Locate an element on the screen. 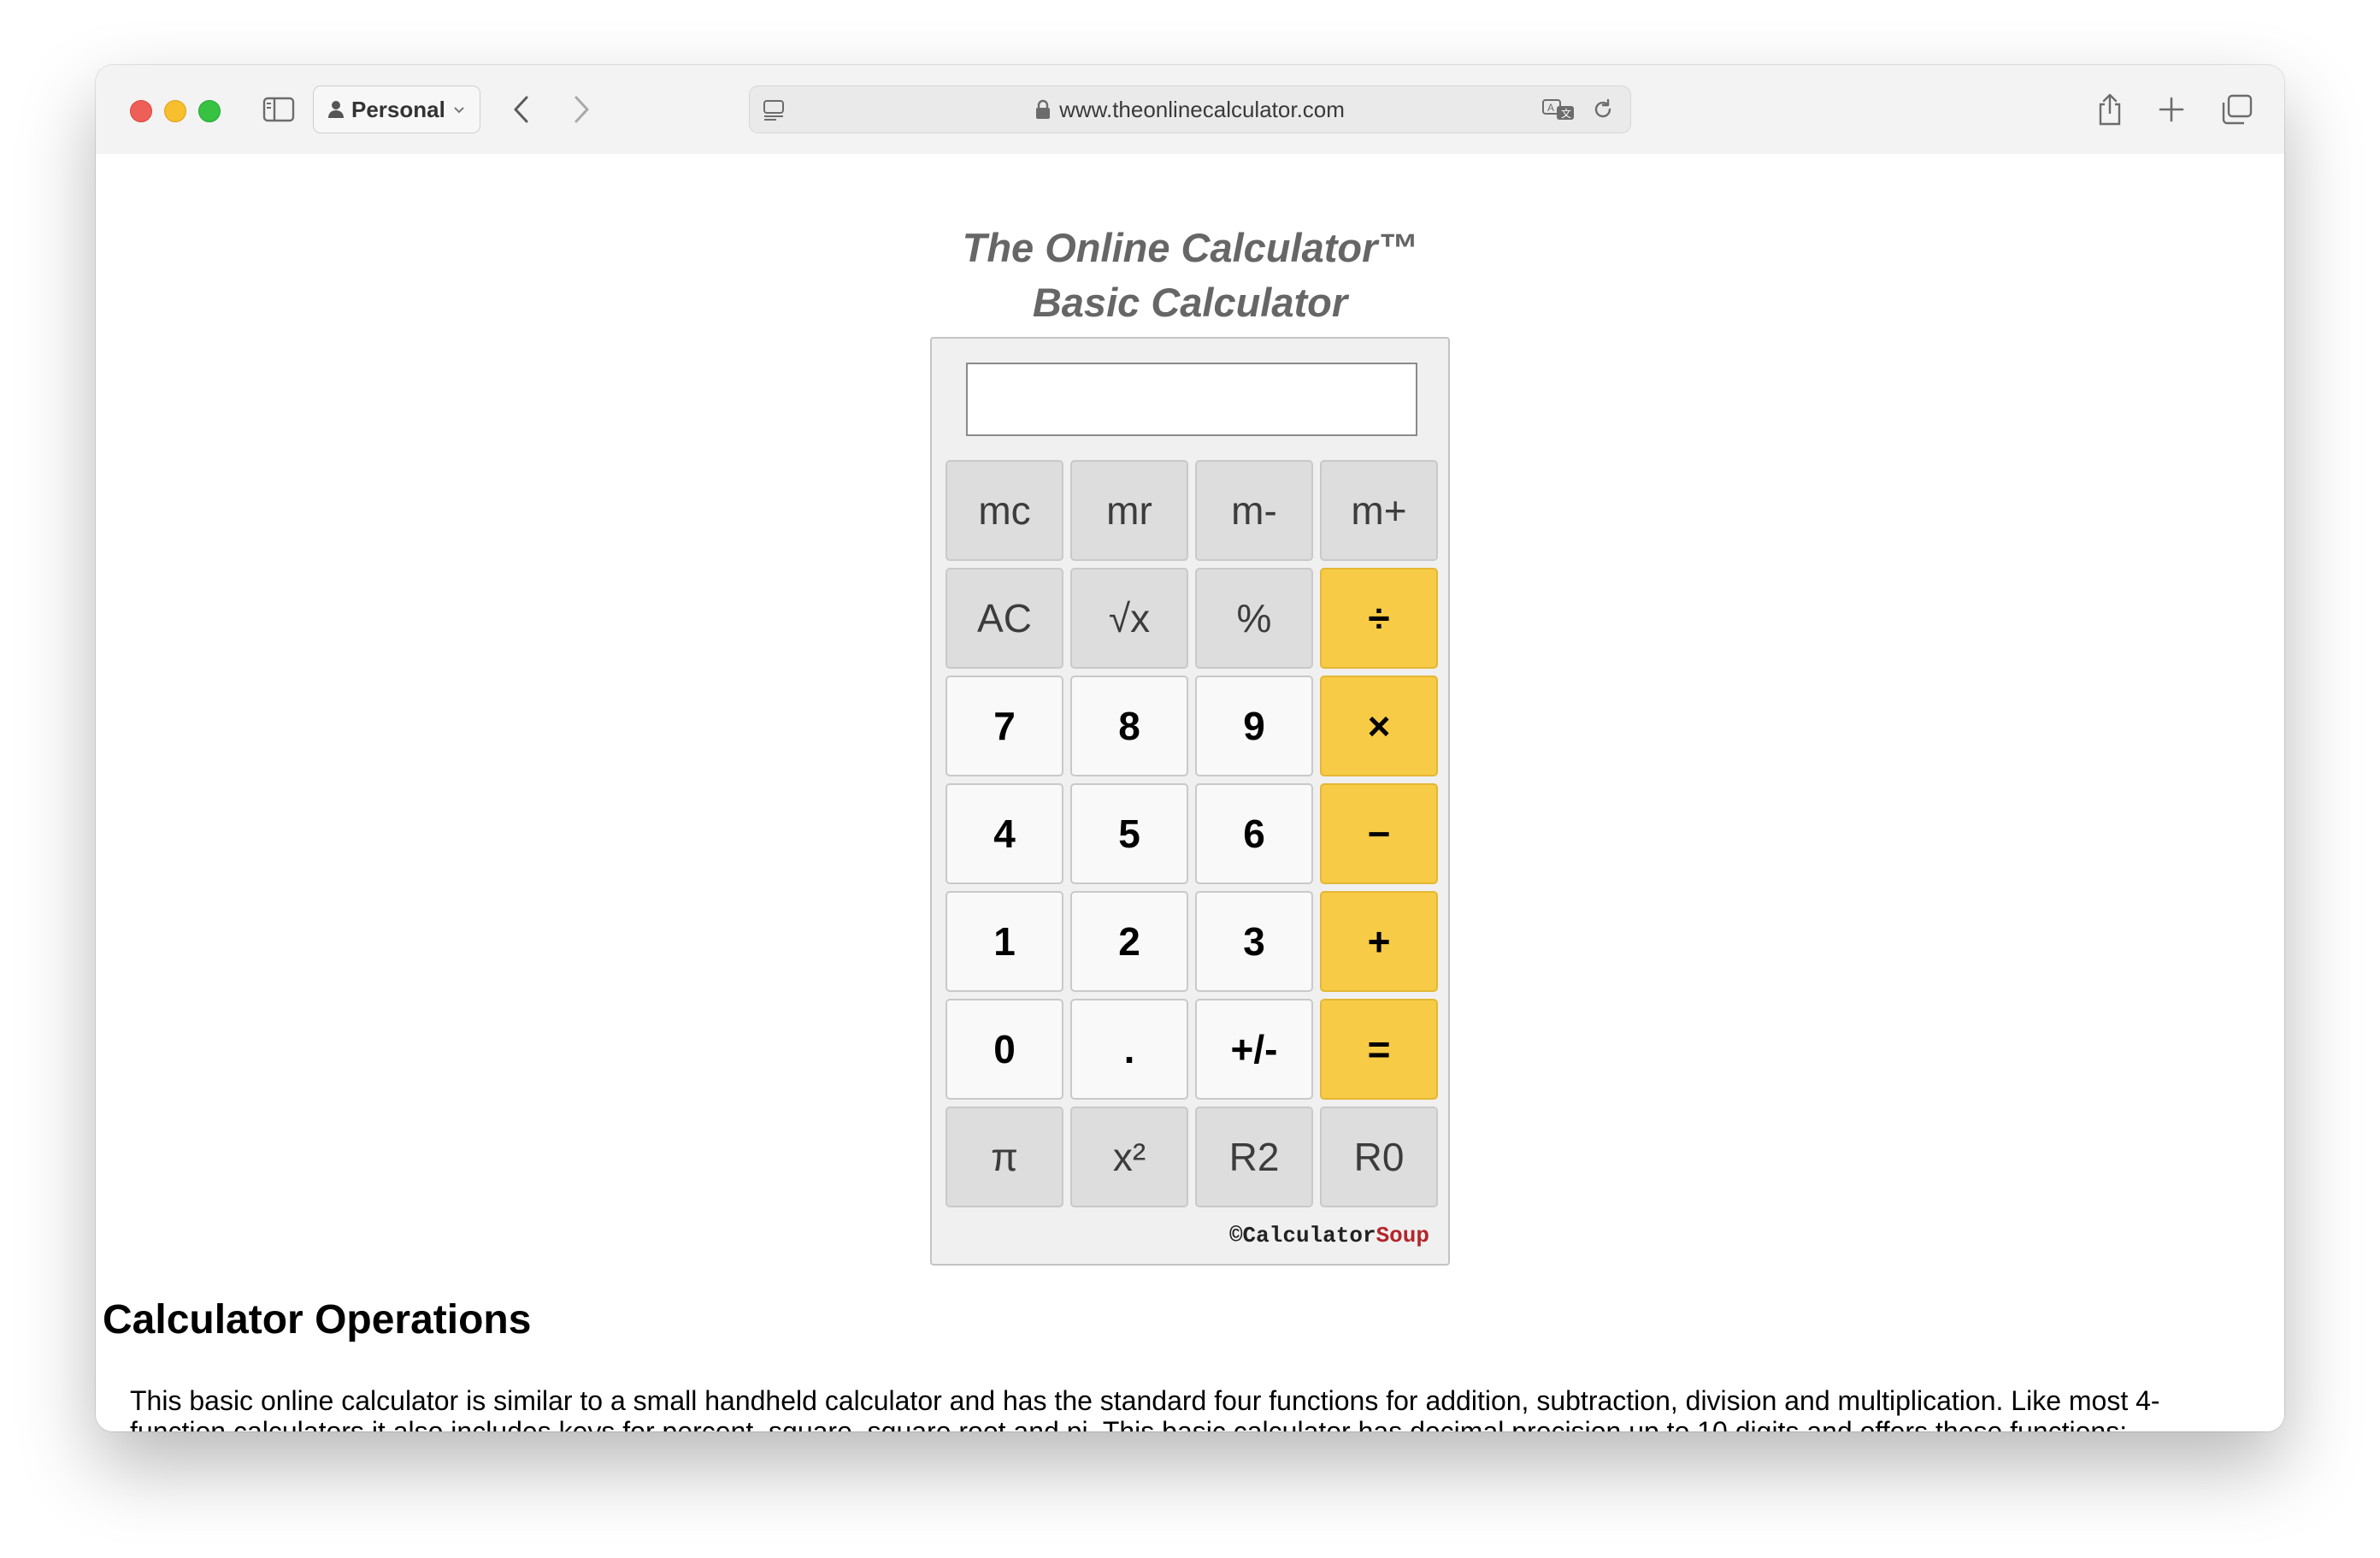 The height and width of the screenshot is (1558, 2380). calculator-display is located at coordinates (1192, 399).